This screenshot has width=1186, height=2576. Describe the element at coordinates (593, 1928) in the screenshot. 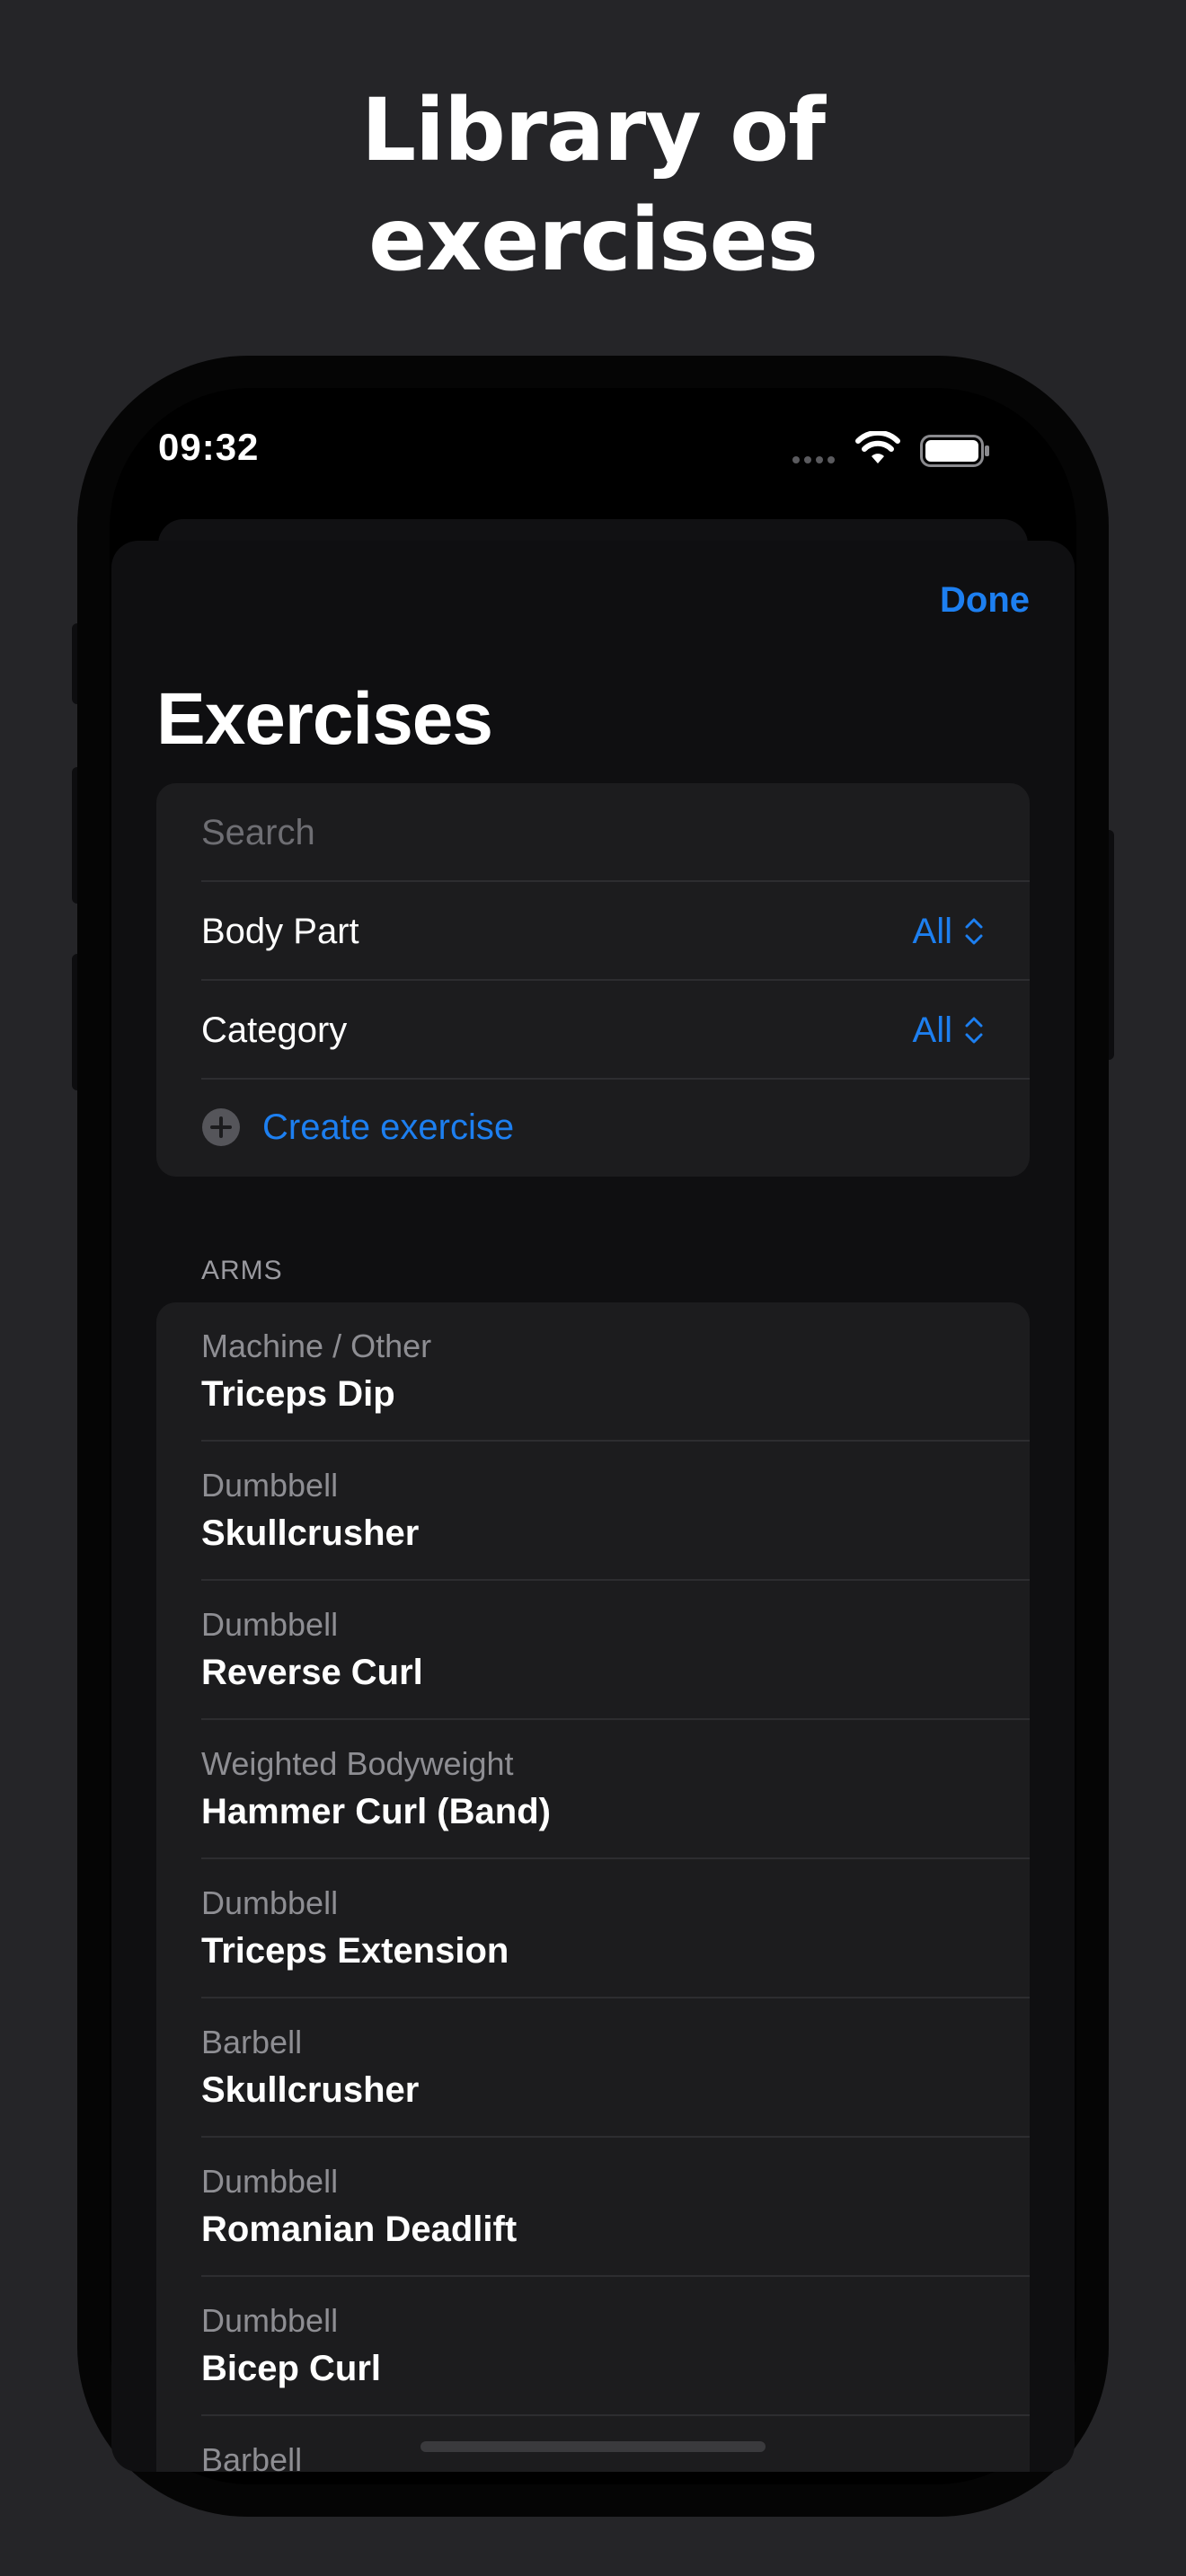

I see `list-item: Dumbbell Triceps Extension` at that location.